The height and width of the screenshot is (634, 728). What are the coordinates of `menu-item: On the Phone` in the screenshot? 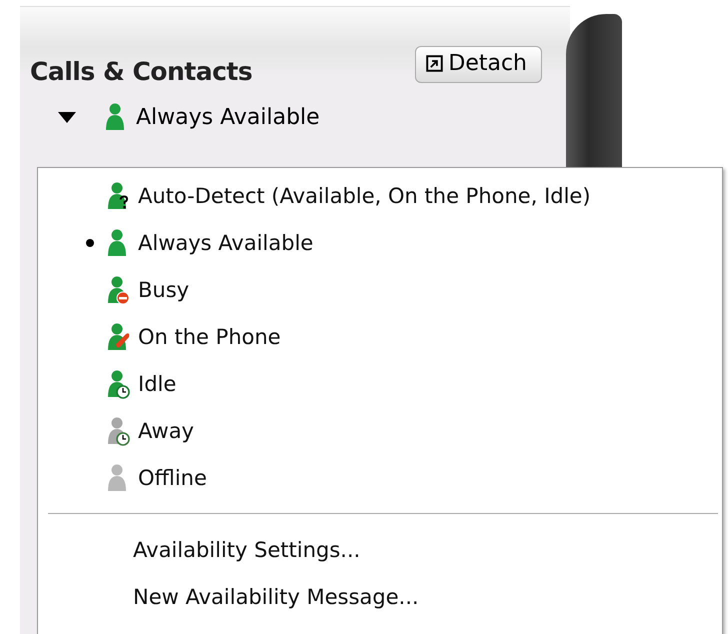 It's located at (380, 336).